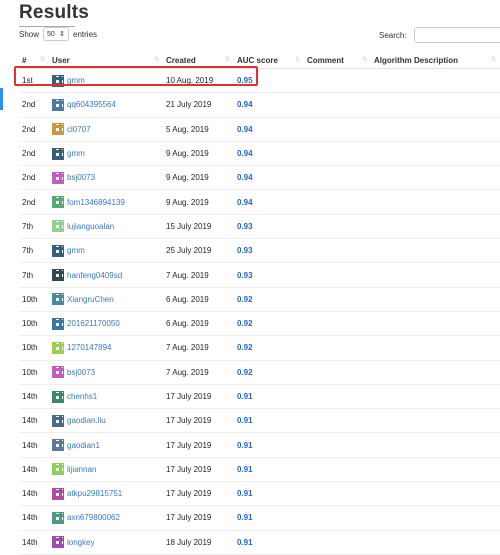  I want to click on user-cell: chenhs1, so click(106, 396).